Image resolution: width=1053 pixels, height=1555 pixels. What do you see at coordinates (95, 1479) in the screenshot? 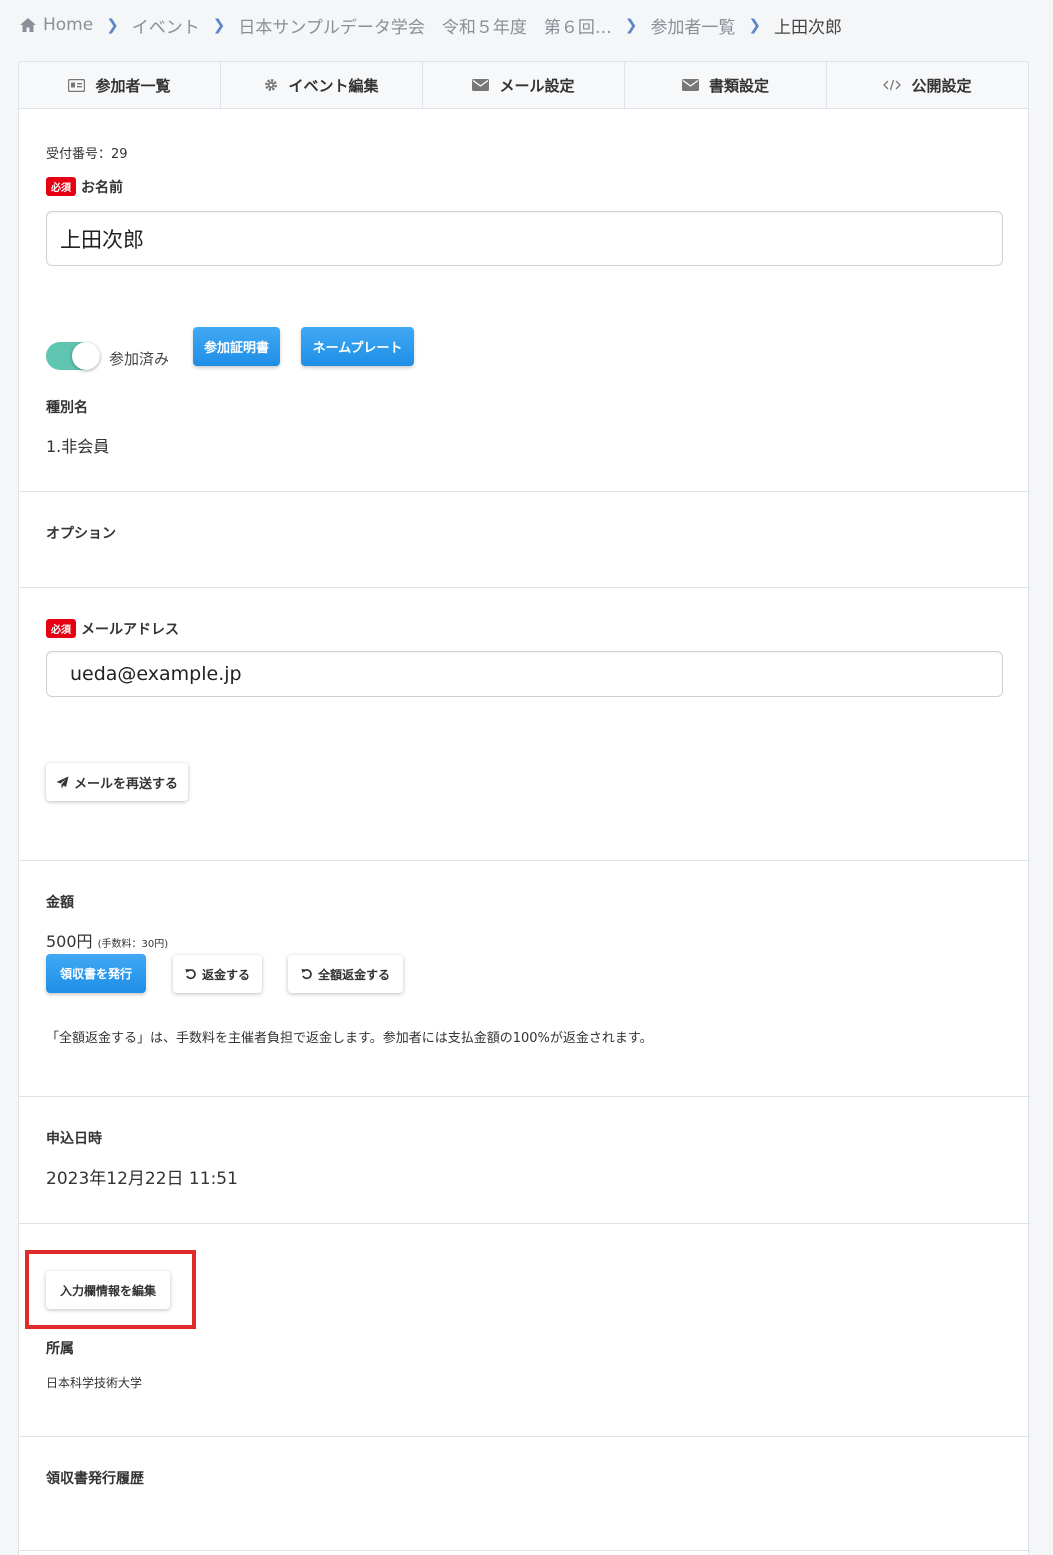
I see `receipt-history-label: 領収書発行履歴` at bounding box center [95, 1479].